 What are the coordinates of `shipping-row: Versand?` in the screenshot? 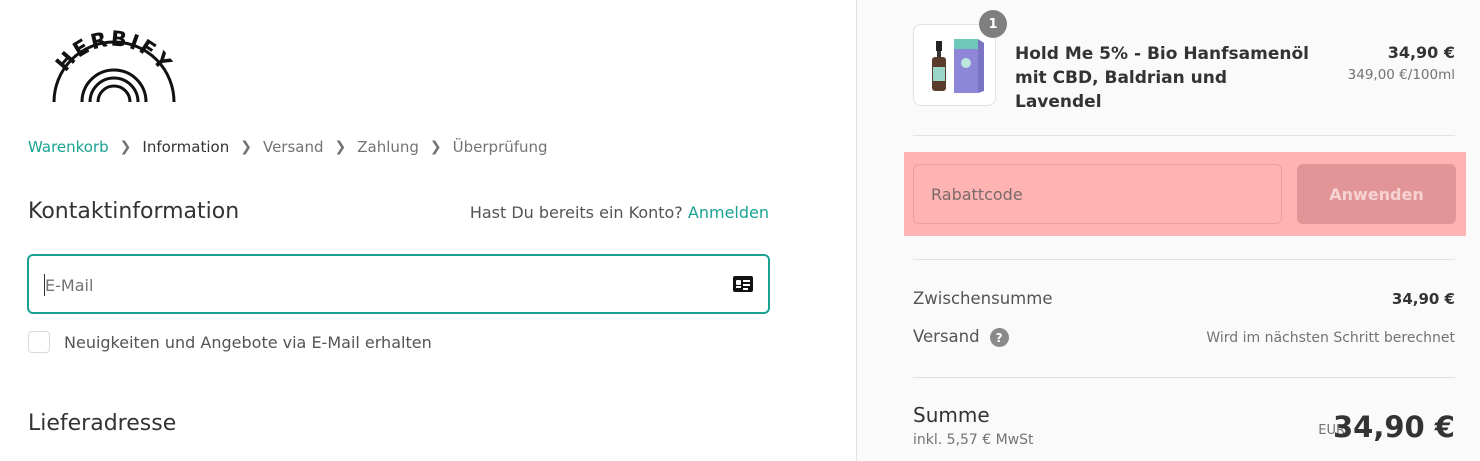 It's located at (961, 337).